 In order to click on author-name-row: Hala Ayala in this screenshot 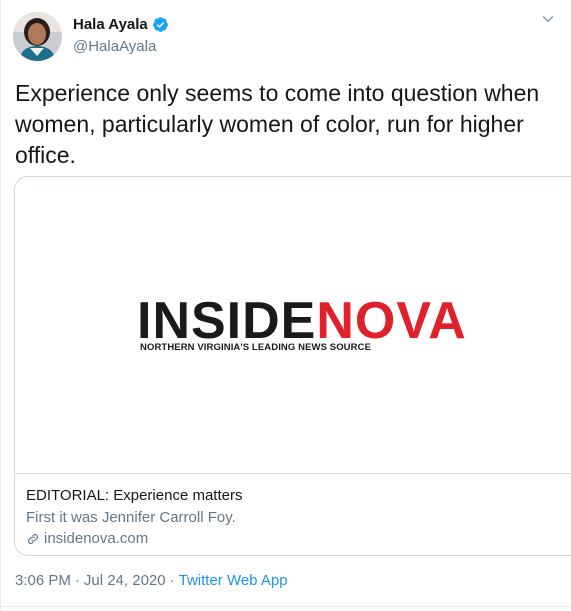, I will do `click(121, 24)`.